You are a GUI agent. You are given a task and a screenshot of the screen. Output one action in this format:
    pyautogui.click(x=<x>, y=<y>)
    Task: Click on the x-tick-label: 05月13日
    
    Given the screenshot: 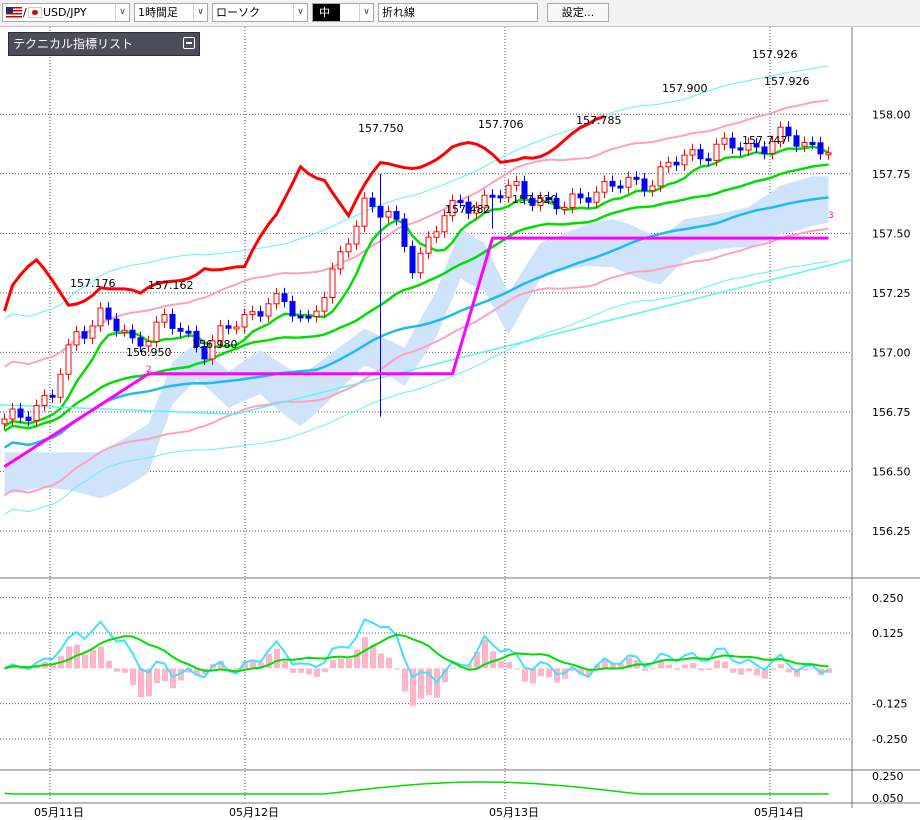 What is the action you would take?
    pyautogui.click(x=514, y=812)
    